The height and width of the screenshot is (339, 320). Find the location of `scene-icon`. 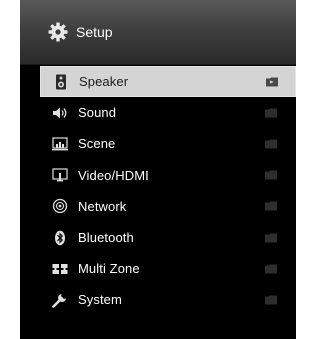

scene-icon is located at coordinates (60, 144).